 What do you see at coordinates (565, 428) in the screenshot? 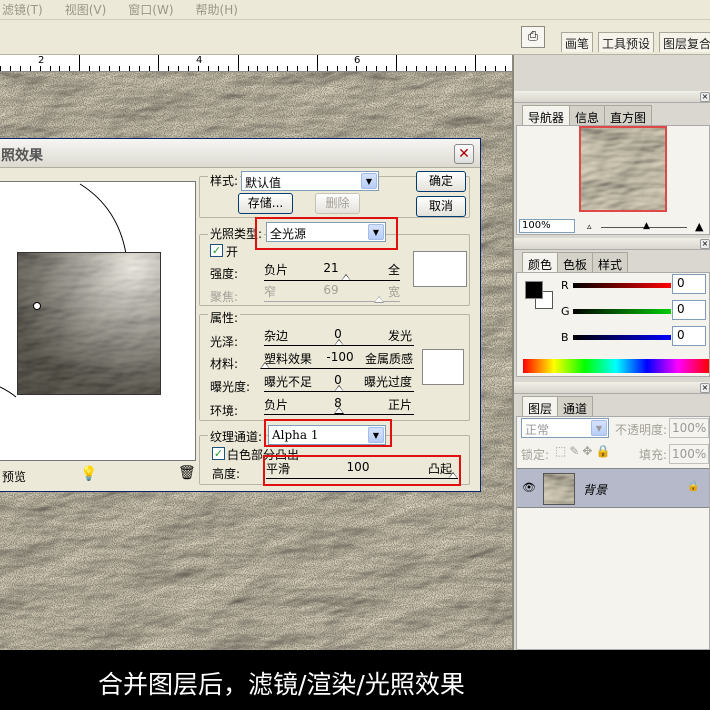
I see `blend-mode-select: 正常 ▼` at bounding box center [565, 428].